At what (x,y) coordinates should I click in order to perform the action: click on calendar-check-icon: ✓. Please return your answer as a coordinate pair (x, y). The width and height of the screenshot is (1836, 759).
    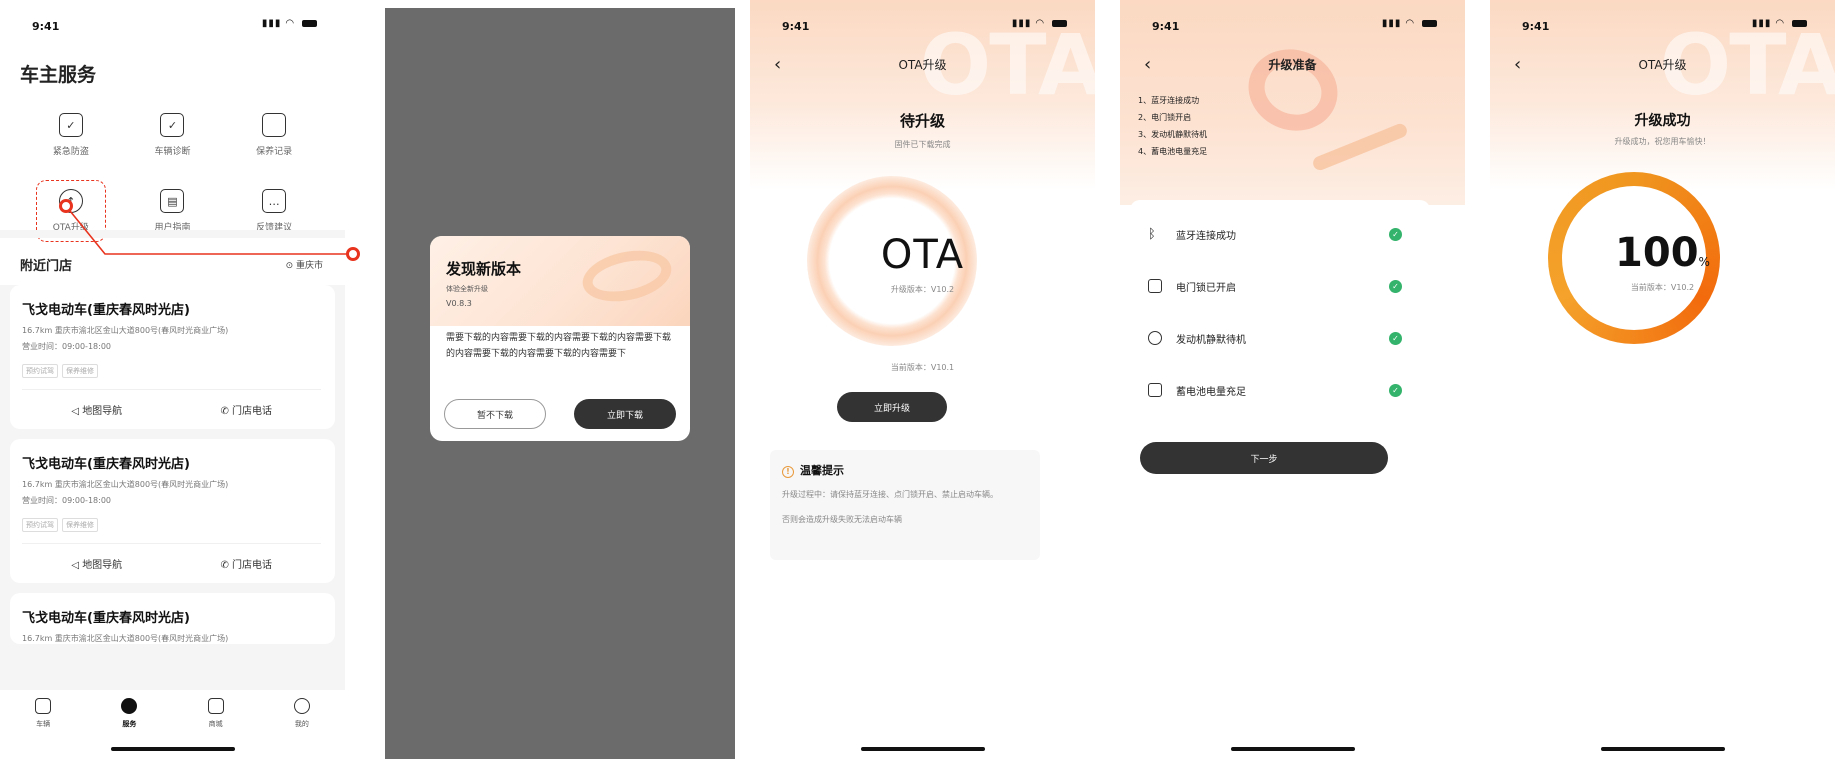
    Looking at the image, I should click on (172, 125).